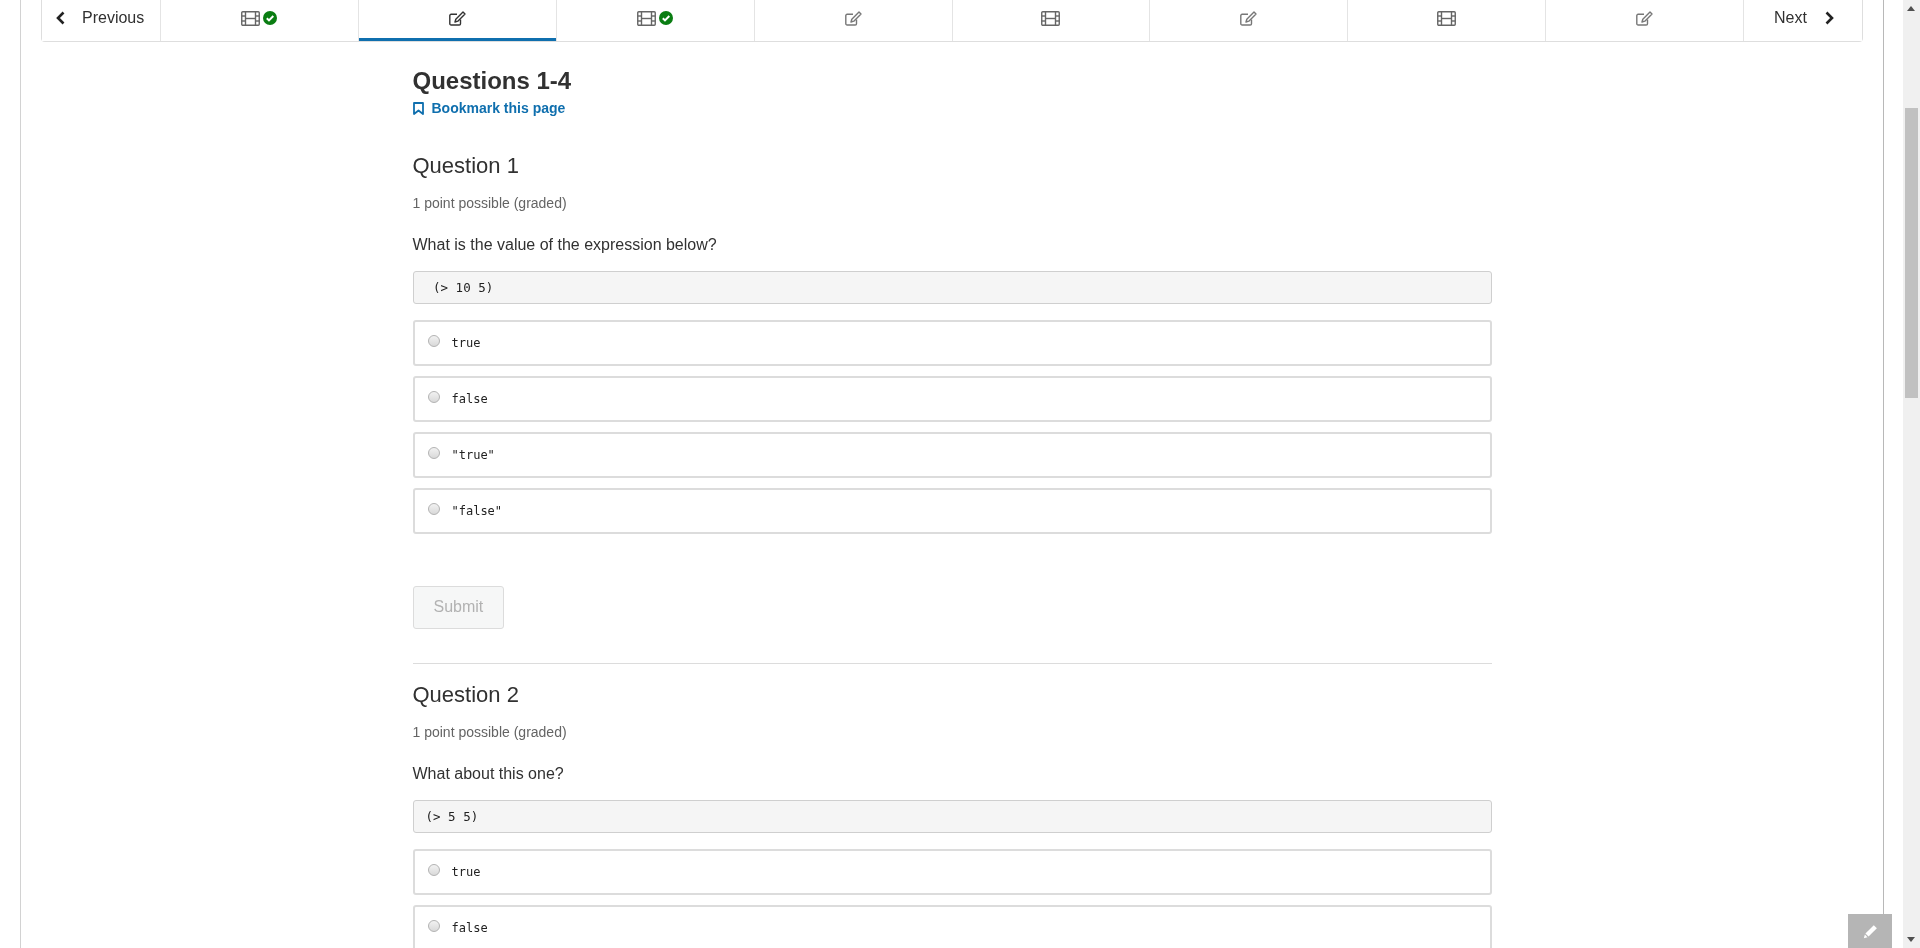 This screenshot has height=948, width=1920. What do you see at coordinates (489, 108) in the screenshot?
I see `bookmark-link: Bookmark this page` at bounding box center [489, 108].